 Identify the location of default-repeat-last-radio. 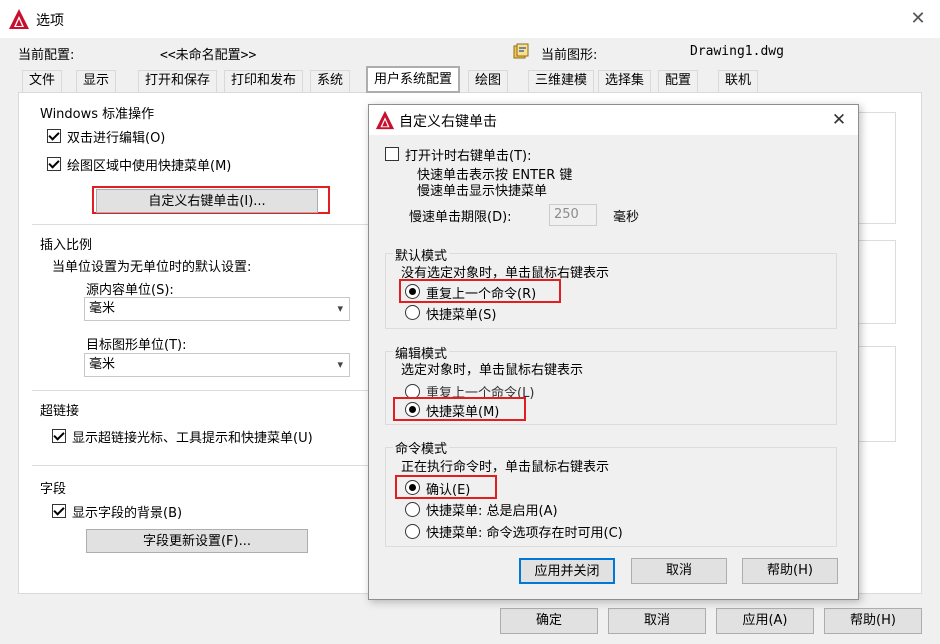
(412, 291).